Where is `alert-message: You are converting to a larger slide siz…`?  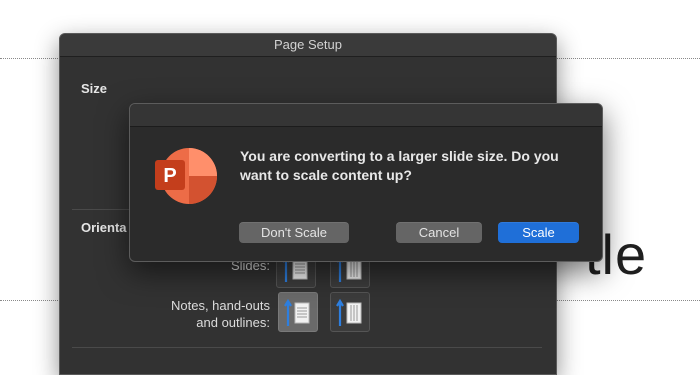 alert-message: You are converting to a larger slide siz… is located at coordinates (399, 165).